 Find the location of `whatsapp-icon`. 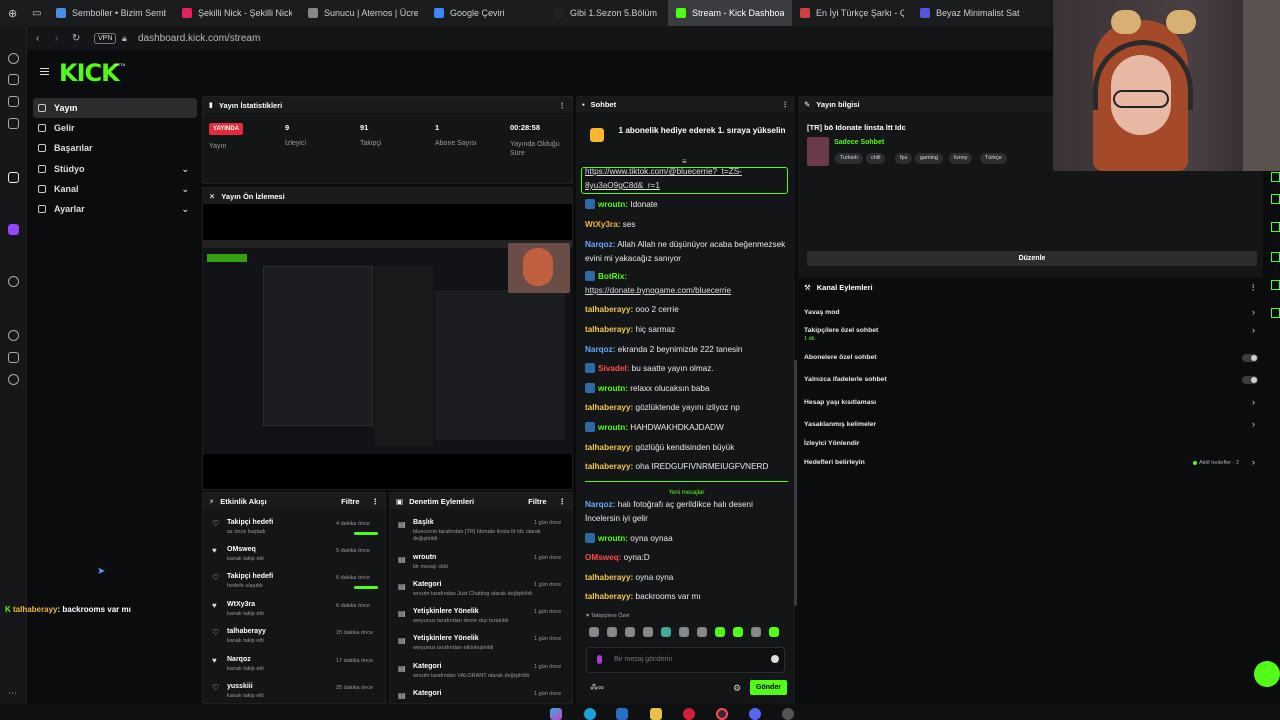

whatsapp-icon is located at coordinates (13, 58).